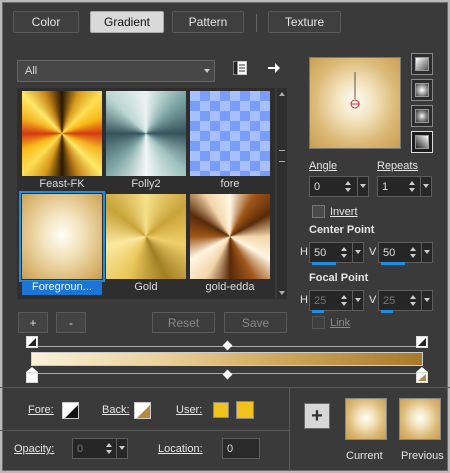  I want to click on back-label: Back:, so click(116, 410).